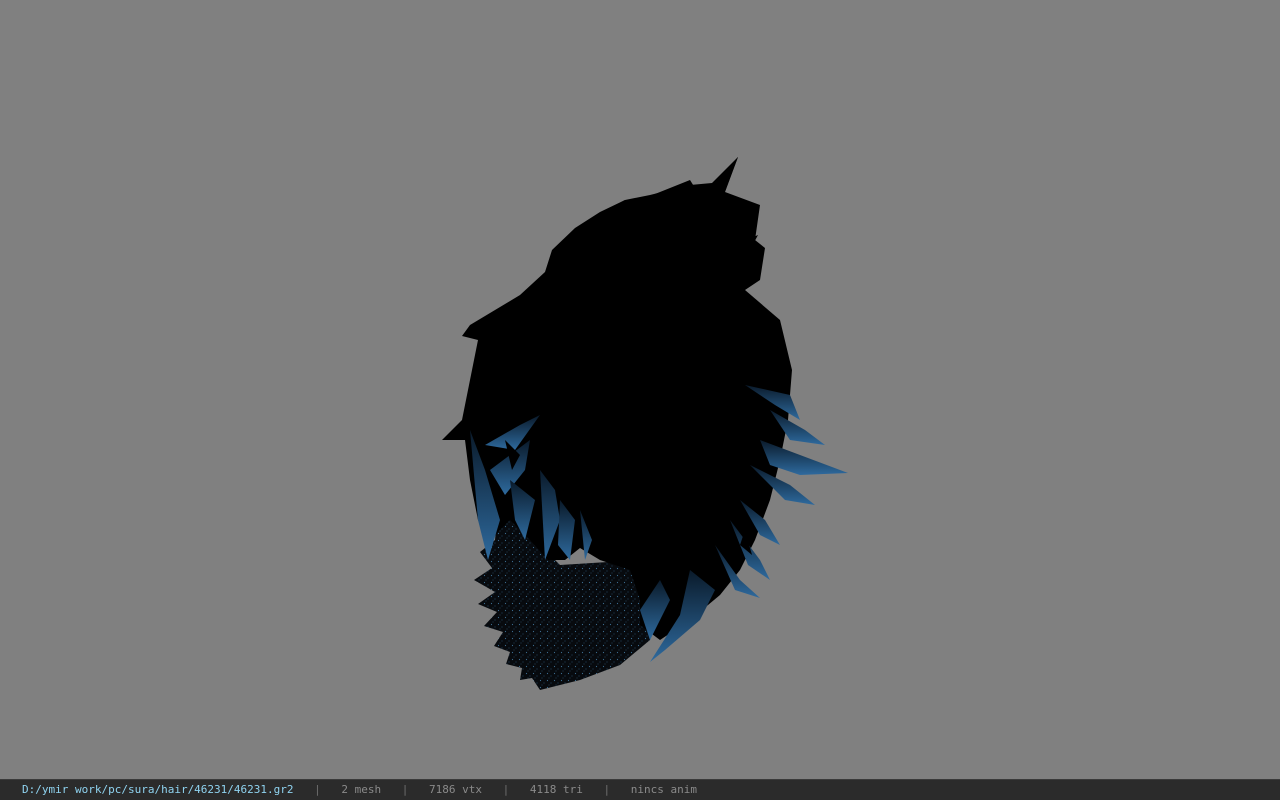 The image size is (1280, 800). I want to click on mesh-count-label: 2 mesh, so click(361, 789).